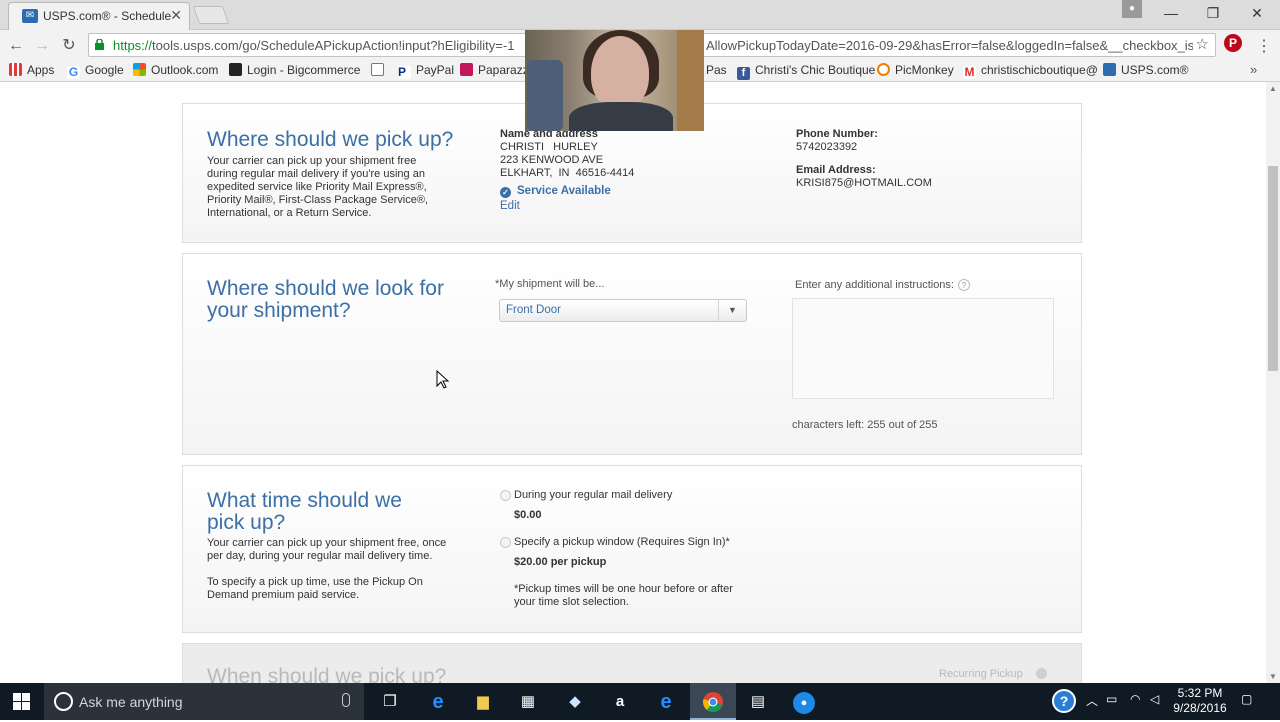 The image size is (1280, 722). I want to click on usps-favicon-icon: ✉, so click(30, 16).